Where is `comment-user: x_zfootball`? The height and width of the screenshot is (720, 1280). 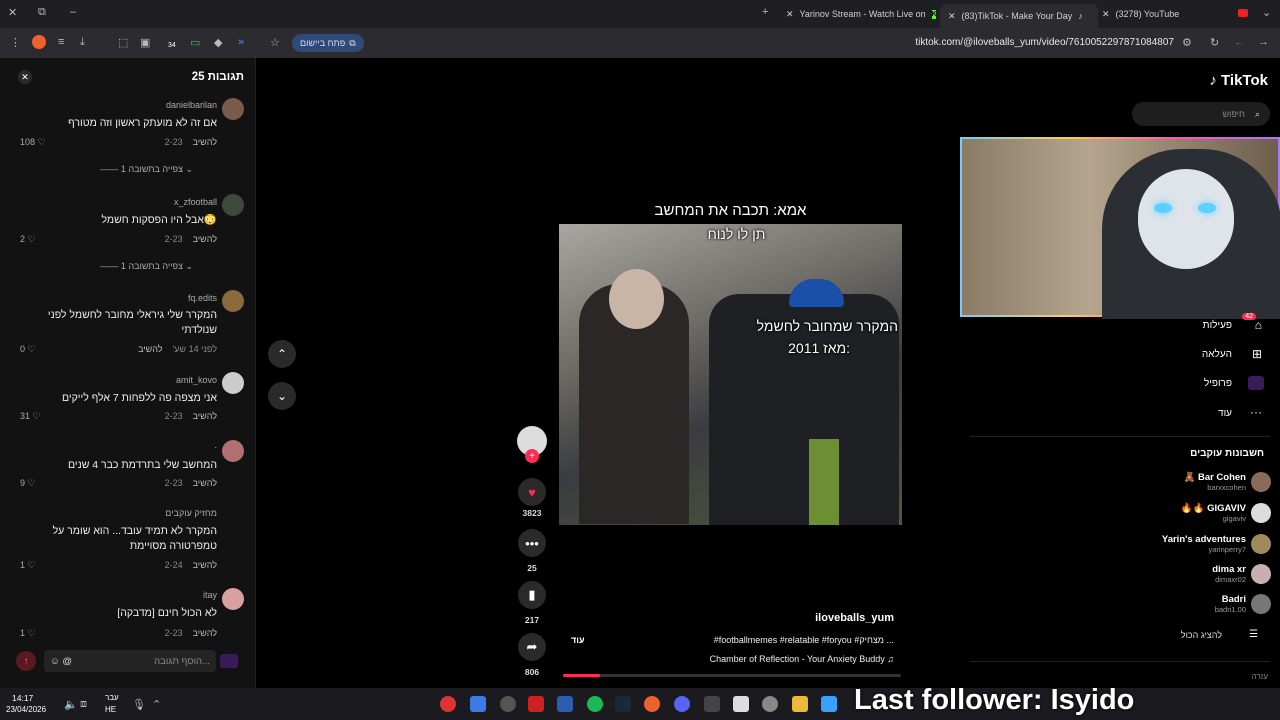 comment-user: x_zfootball is located at coordinates (195, 202).